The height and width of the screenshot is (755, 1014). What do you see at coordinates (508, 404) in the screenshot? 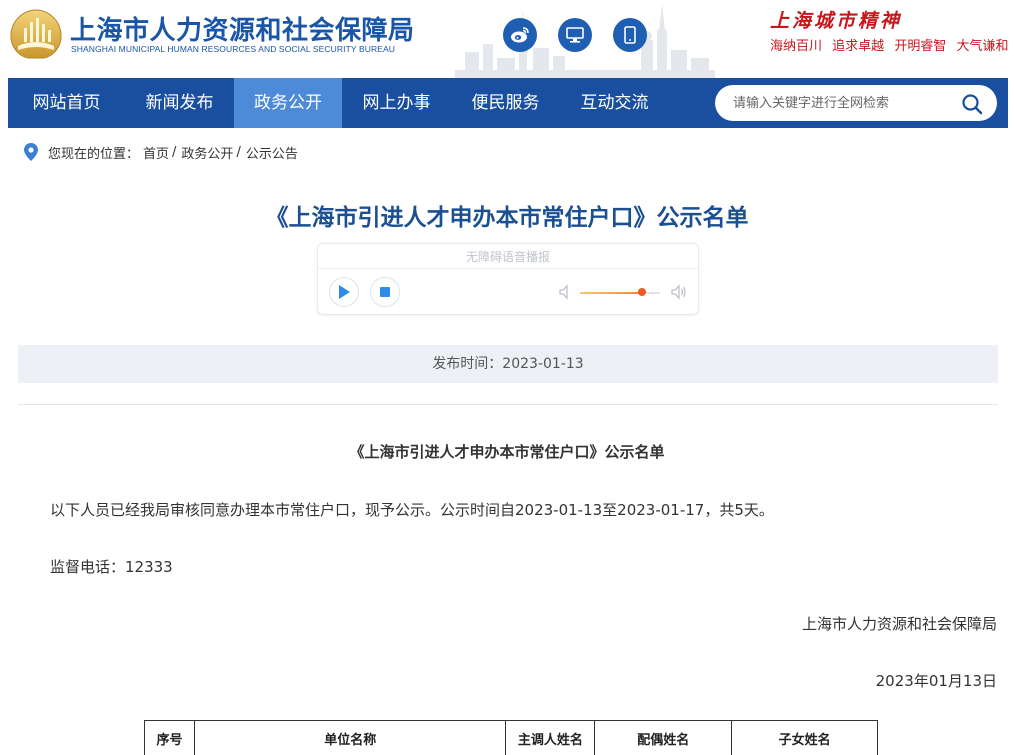
I see `content-divider` at bounding box center [508, 404].